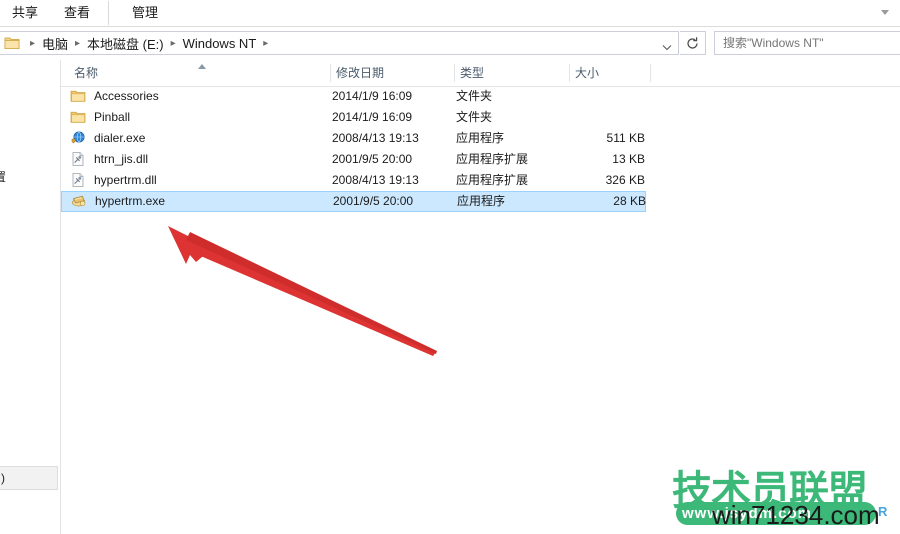 This screenshot has height=534, width=900. Describe the element at coordinates (786, 496) in the screenshot. I see `site-watermark: 技术员联盟 www.jsydm.com win71234.com R` at that location.